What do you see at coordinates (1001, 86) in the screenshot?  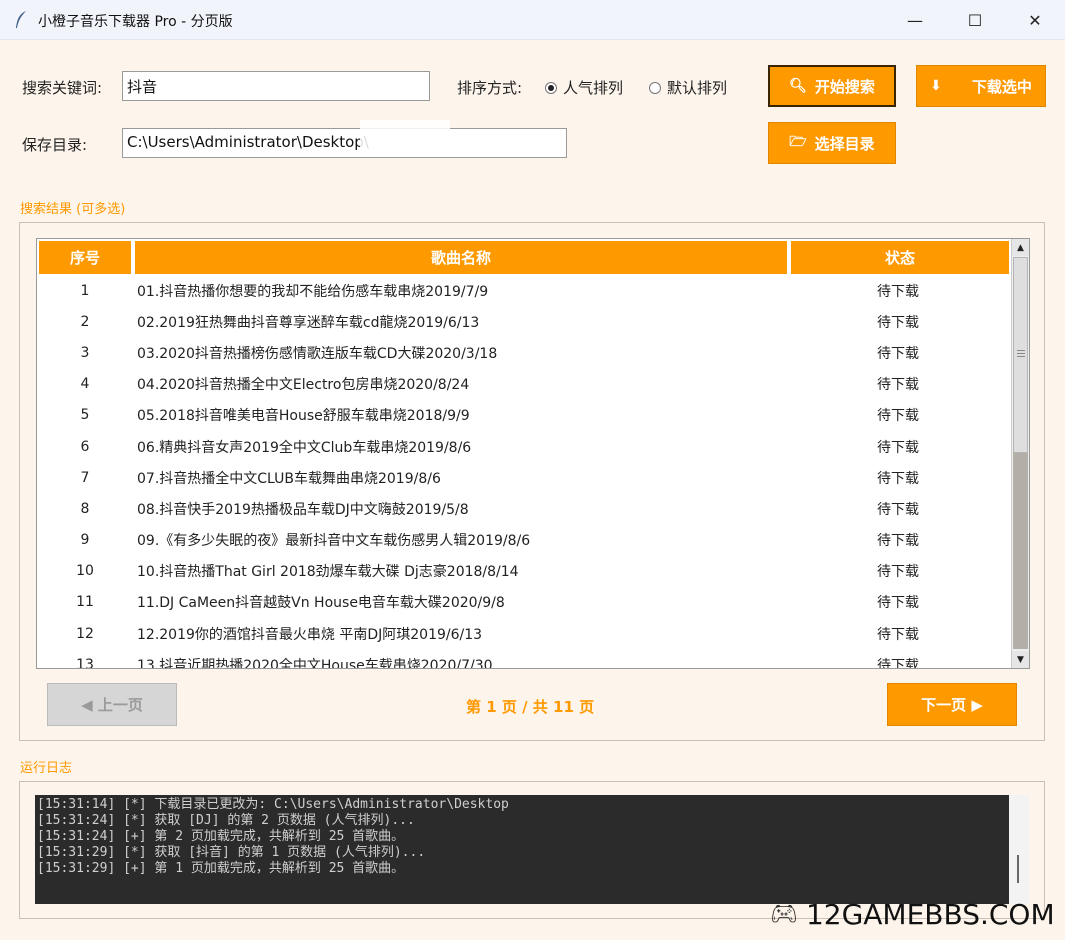 I see `download-button-label: 下载选中` at bounding box center [1001, 86].